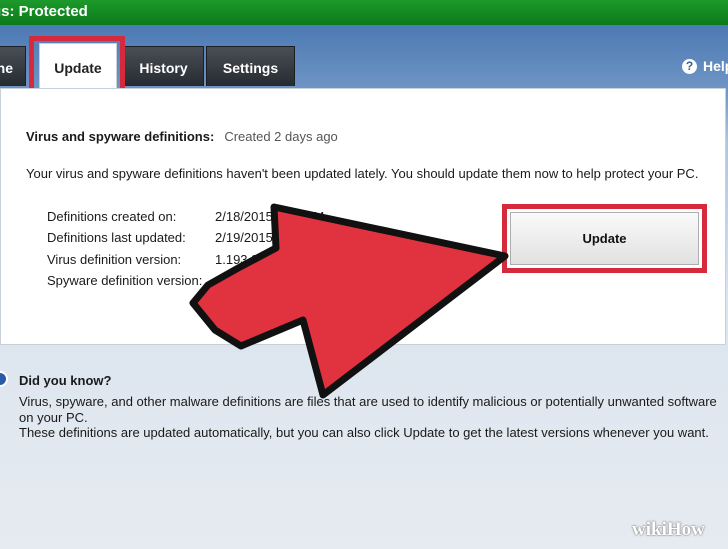 This screenshot has height=549, width=728. Describe the element at coordinates (13, 66) in the screenshot. I see `tab-home: ne` at that location.